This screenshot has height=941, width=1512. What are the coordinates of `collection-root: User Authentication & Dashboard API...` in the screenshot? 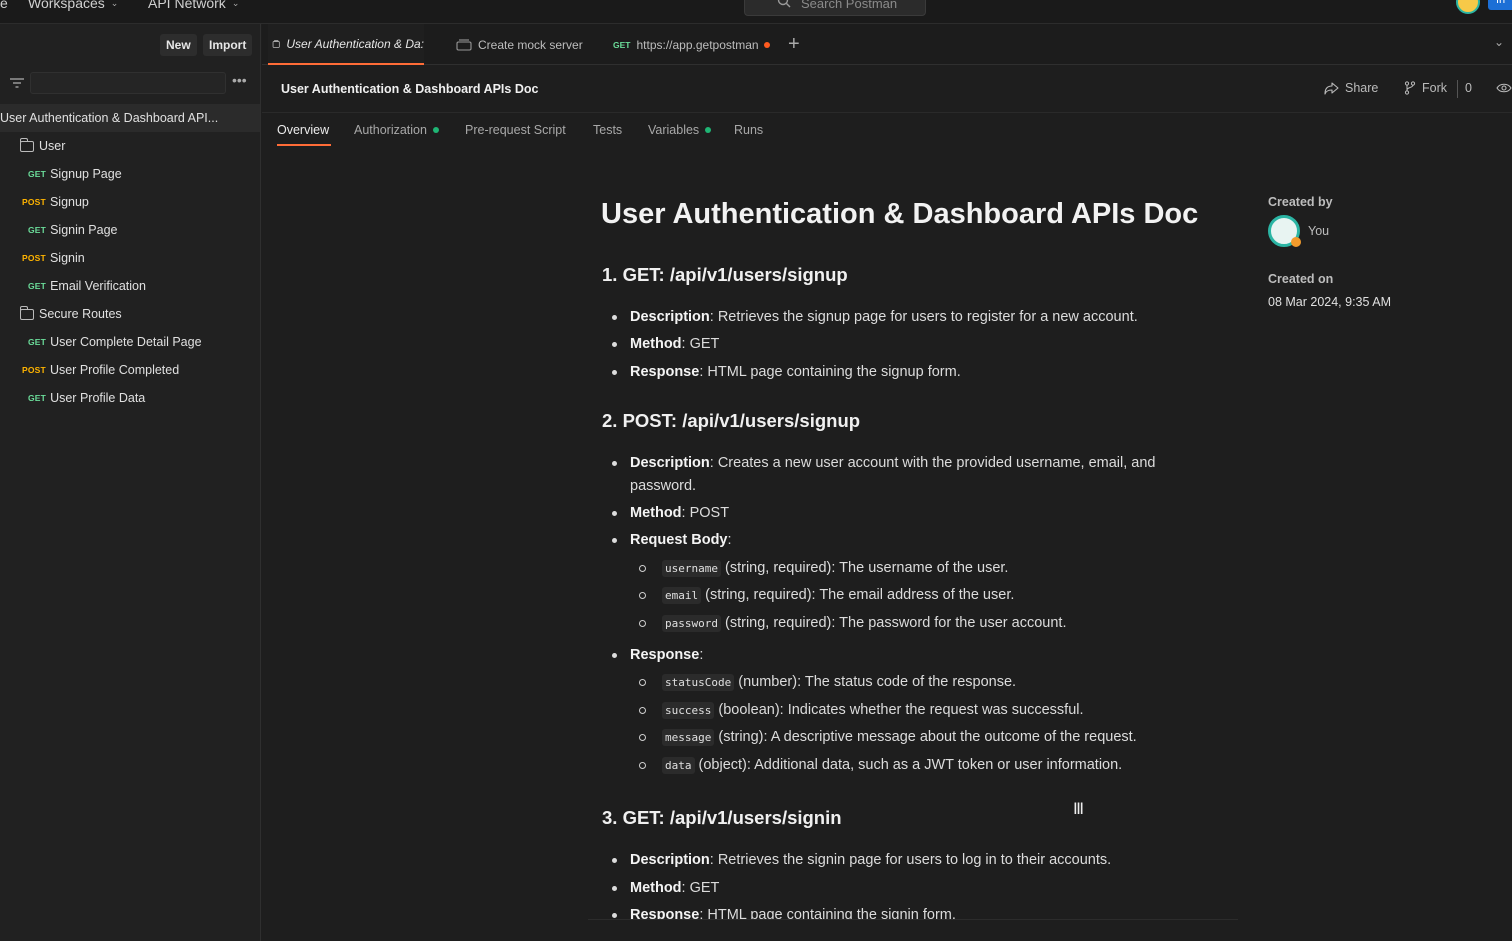 It's located at (130, 118).